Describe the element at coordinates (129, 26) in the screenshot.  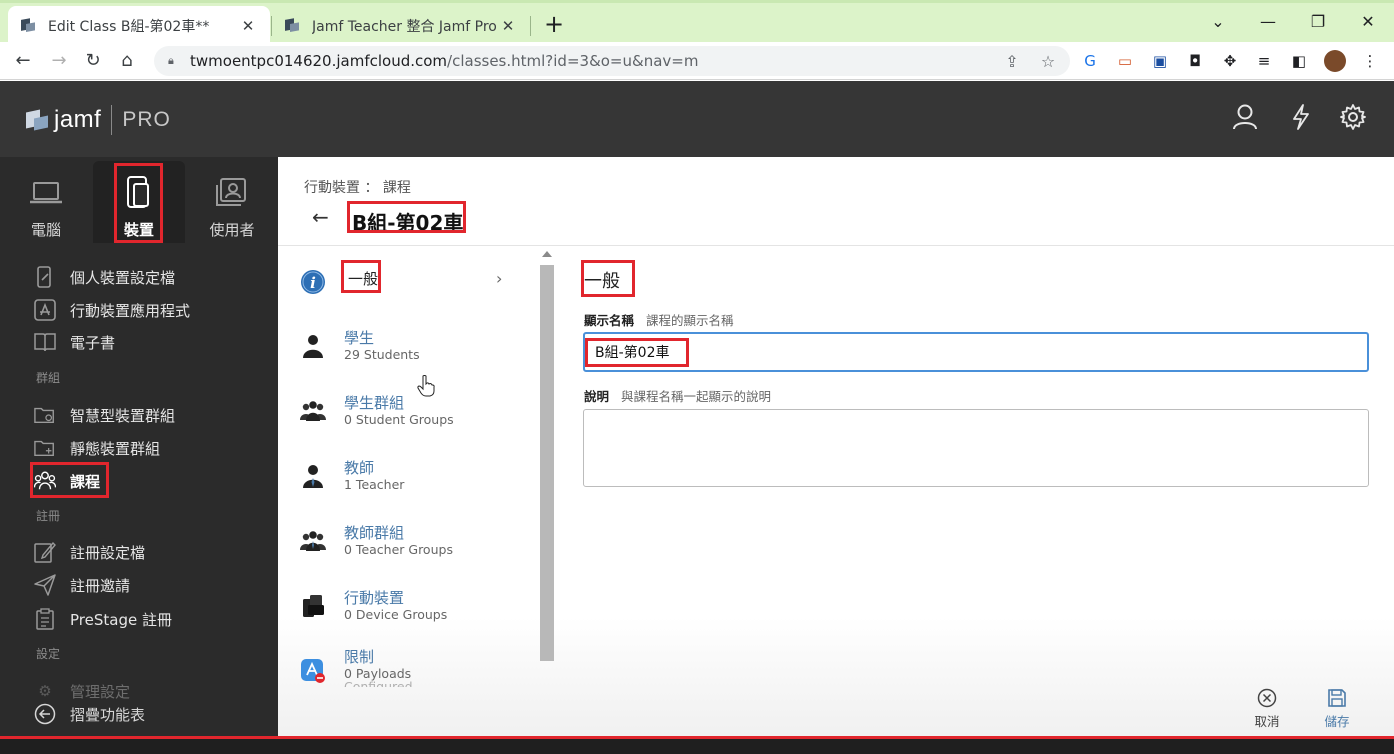
I see `browser-tab-title: Edit Class B組-第02車**` at that location.